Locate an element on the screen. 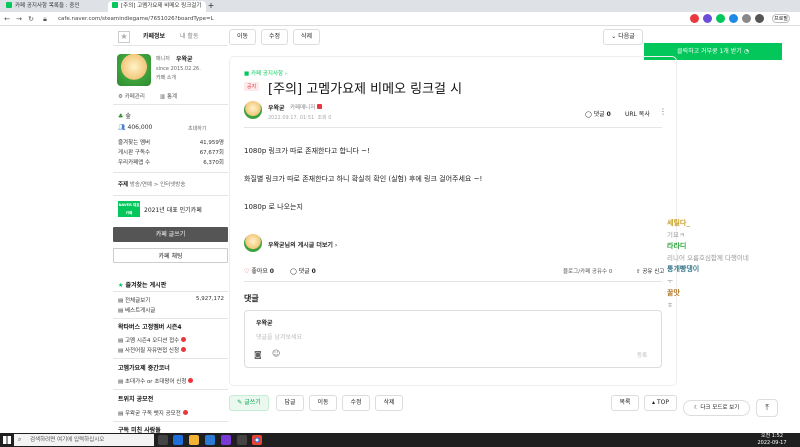 The width and height of the screenshot is (800, 447). comment-input: 댓글을 남겨보세요 is located at coordinates (279, 336).